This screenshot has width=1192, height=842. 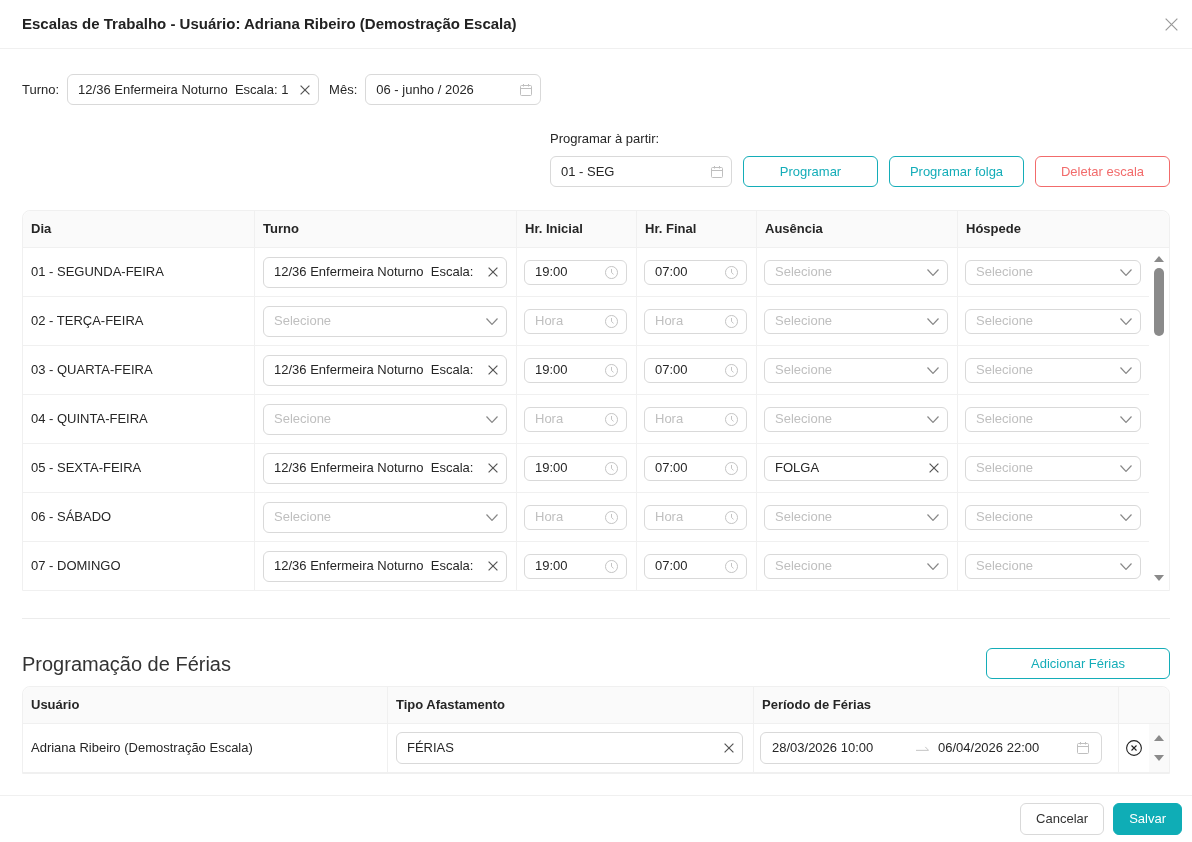 I want to click on column-header: Turno, so click(x=386, y=229).